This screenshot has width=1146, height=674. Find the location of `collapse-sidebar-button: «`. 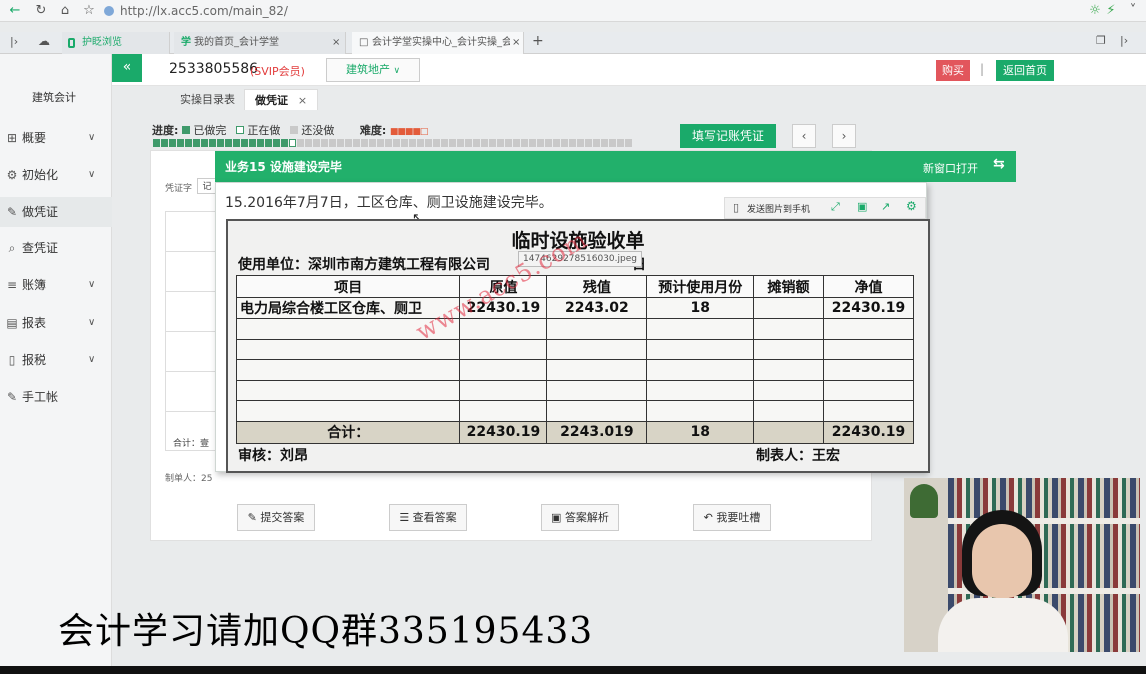

collapse-sidebar-button: « is located at coordinates (127, 68).